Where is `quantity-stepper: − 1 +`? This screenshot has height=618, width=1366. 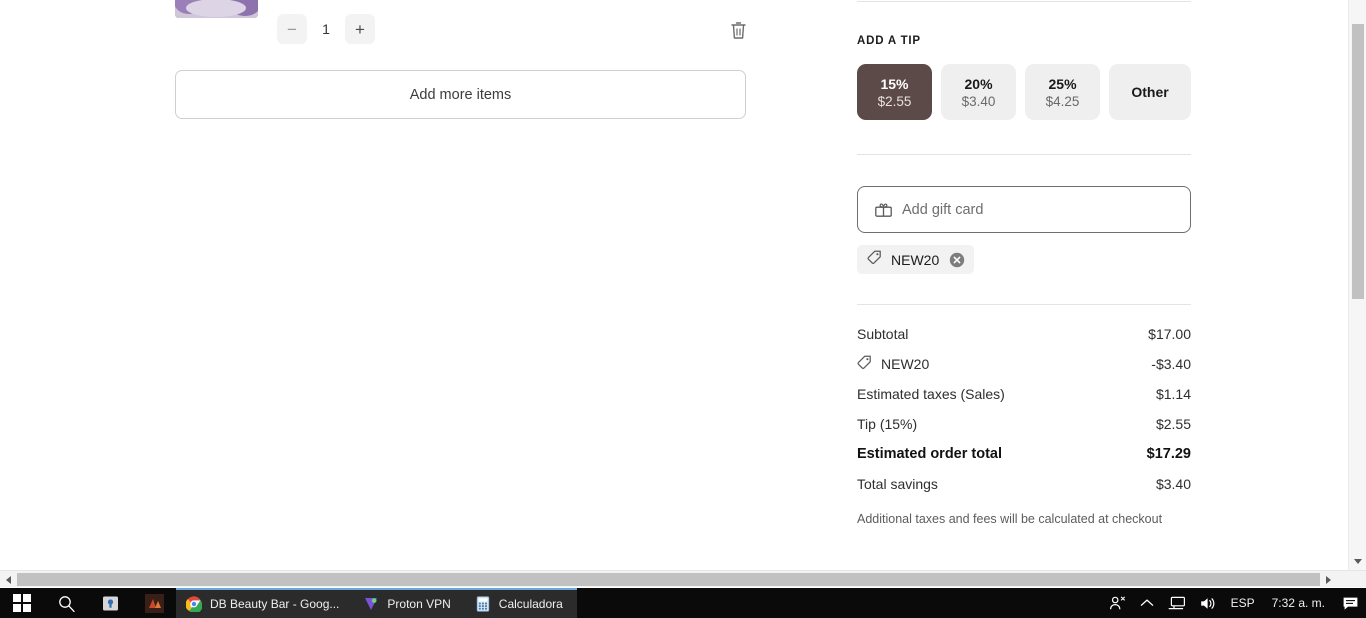 quantity-stepper: − 1 + is located at coordinates (326, 29).